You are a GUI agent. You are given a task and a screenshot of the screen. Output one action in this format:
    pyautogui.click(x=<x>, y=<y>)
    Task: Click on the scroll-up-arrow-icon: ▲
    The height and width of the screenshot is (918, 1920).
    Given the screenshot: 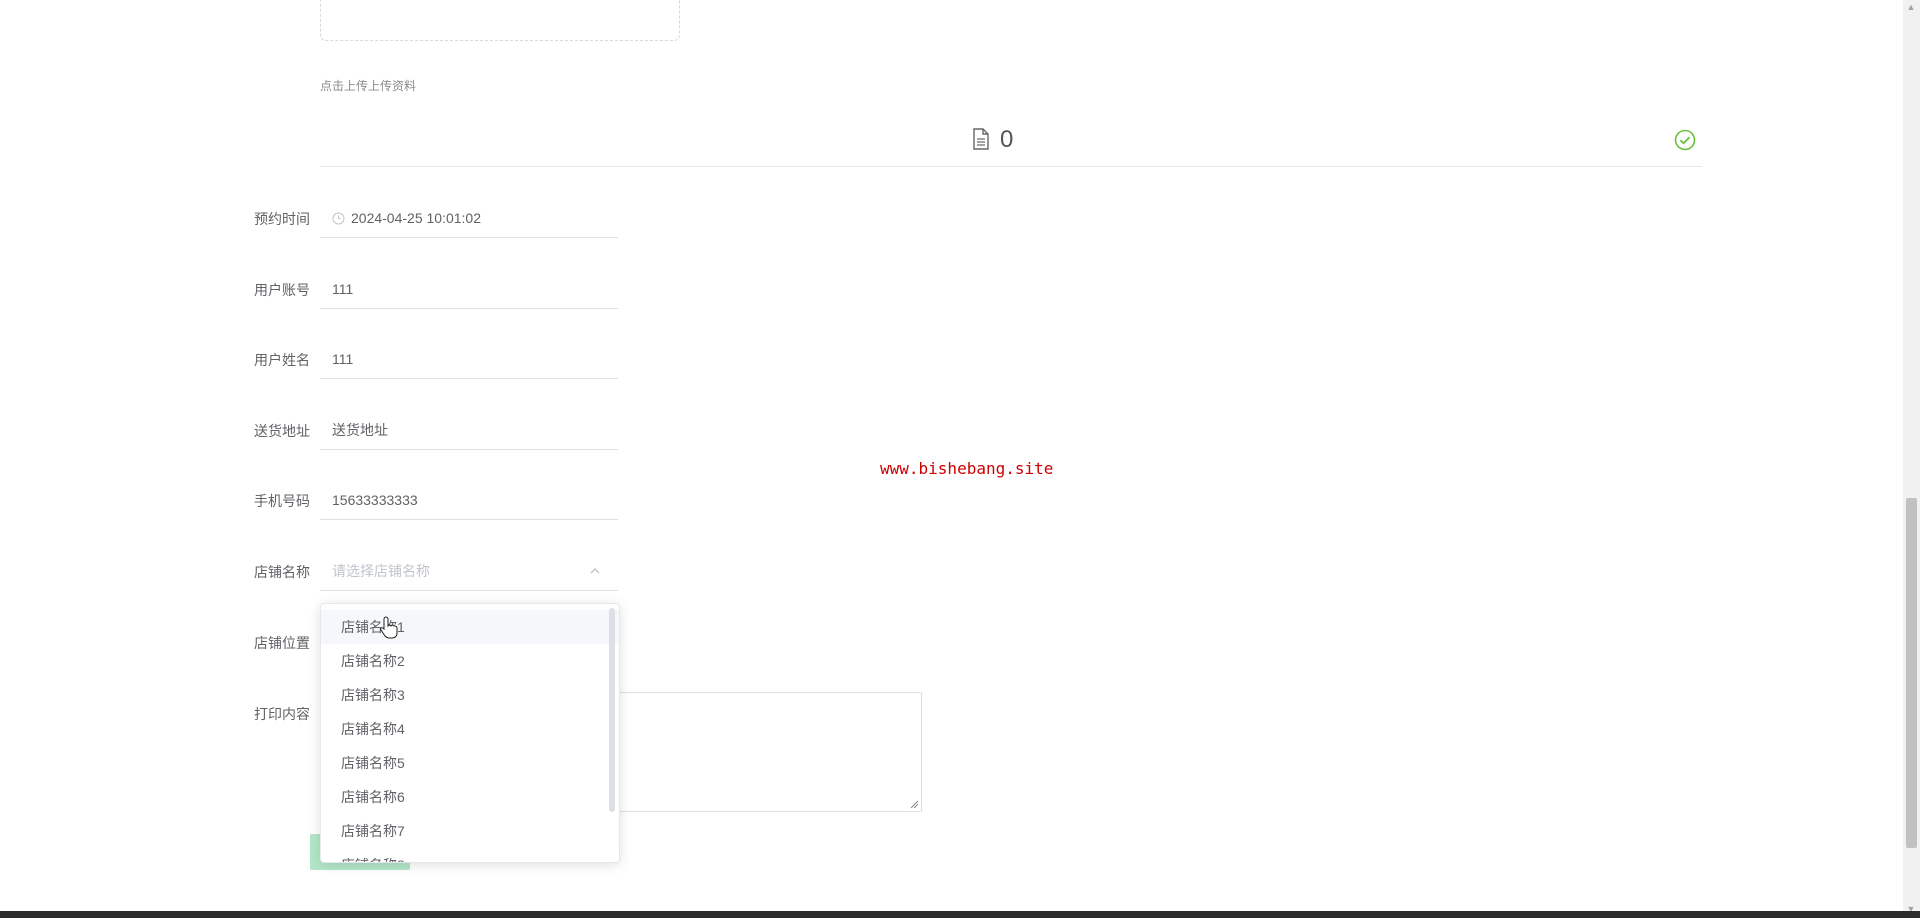 What is the action you would take?
    pyautogui.click(x=1911, y=7)
    